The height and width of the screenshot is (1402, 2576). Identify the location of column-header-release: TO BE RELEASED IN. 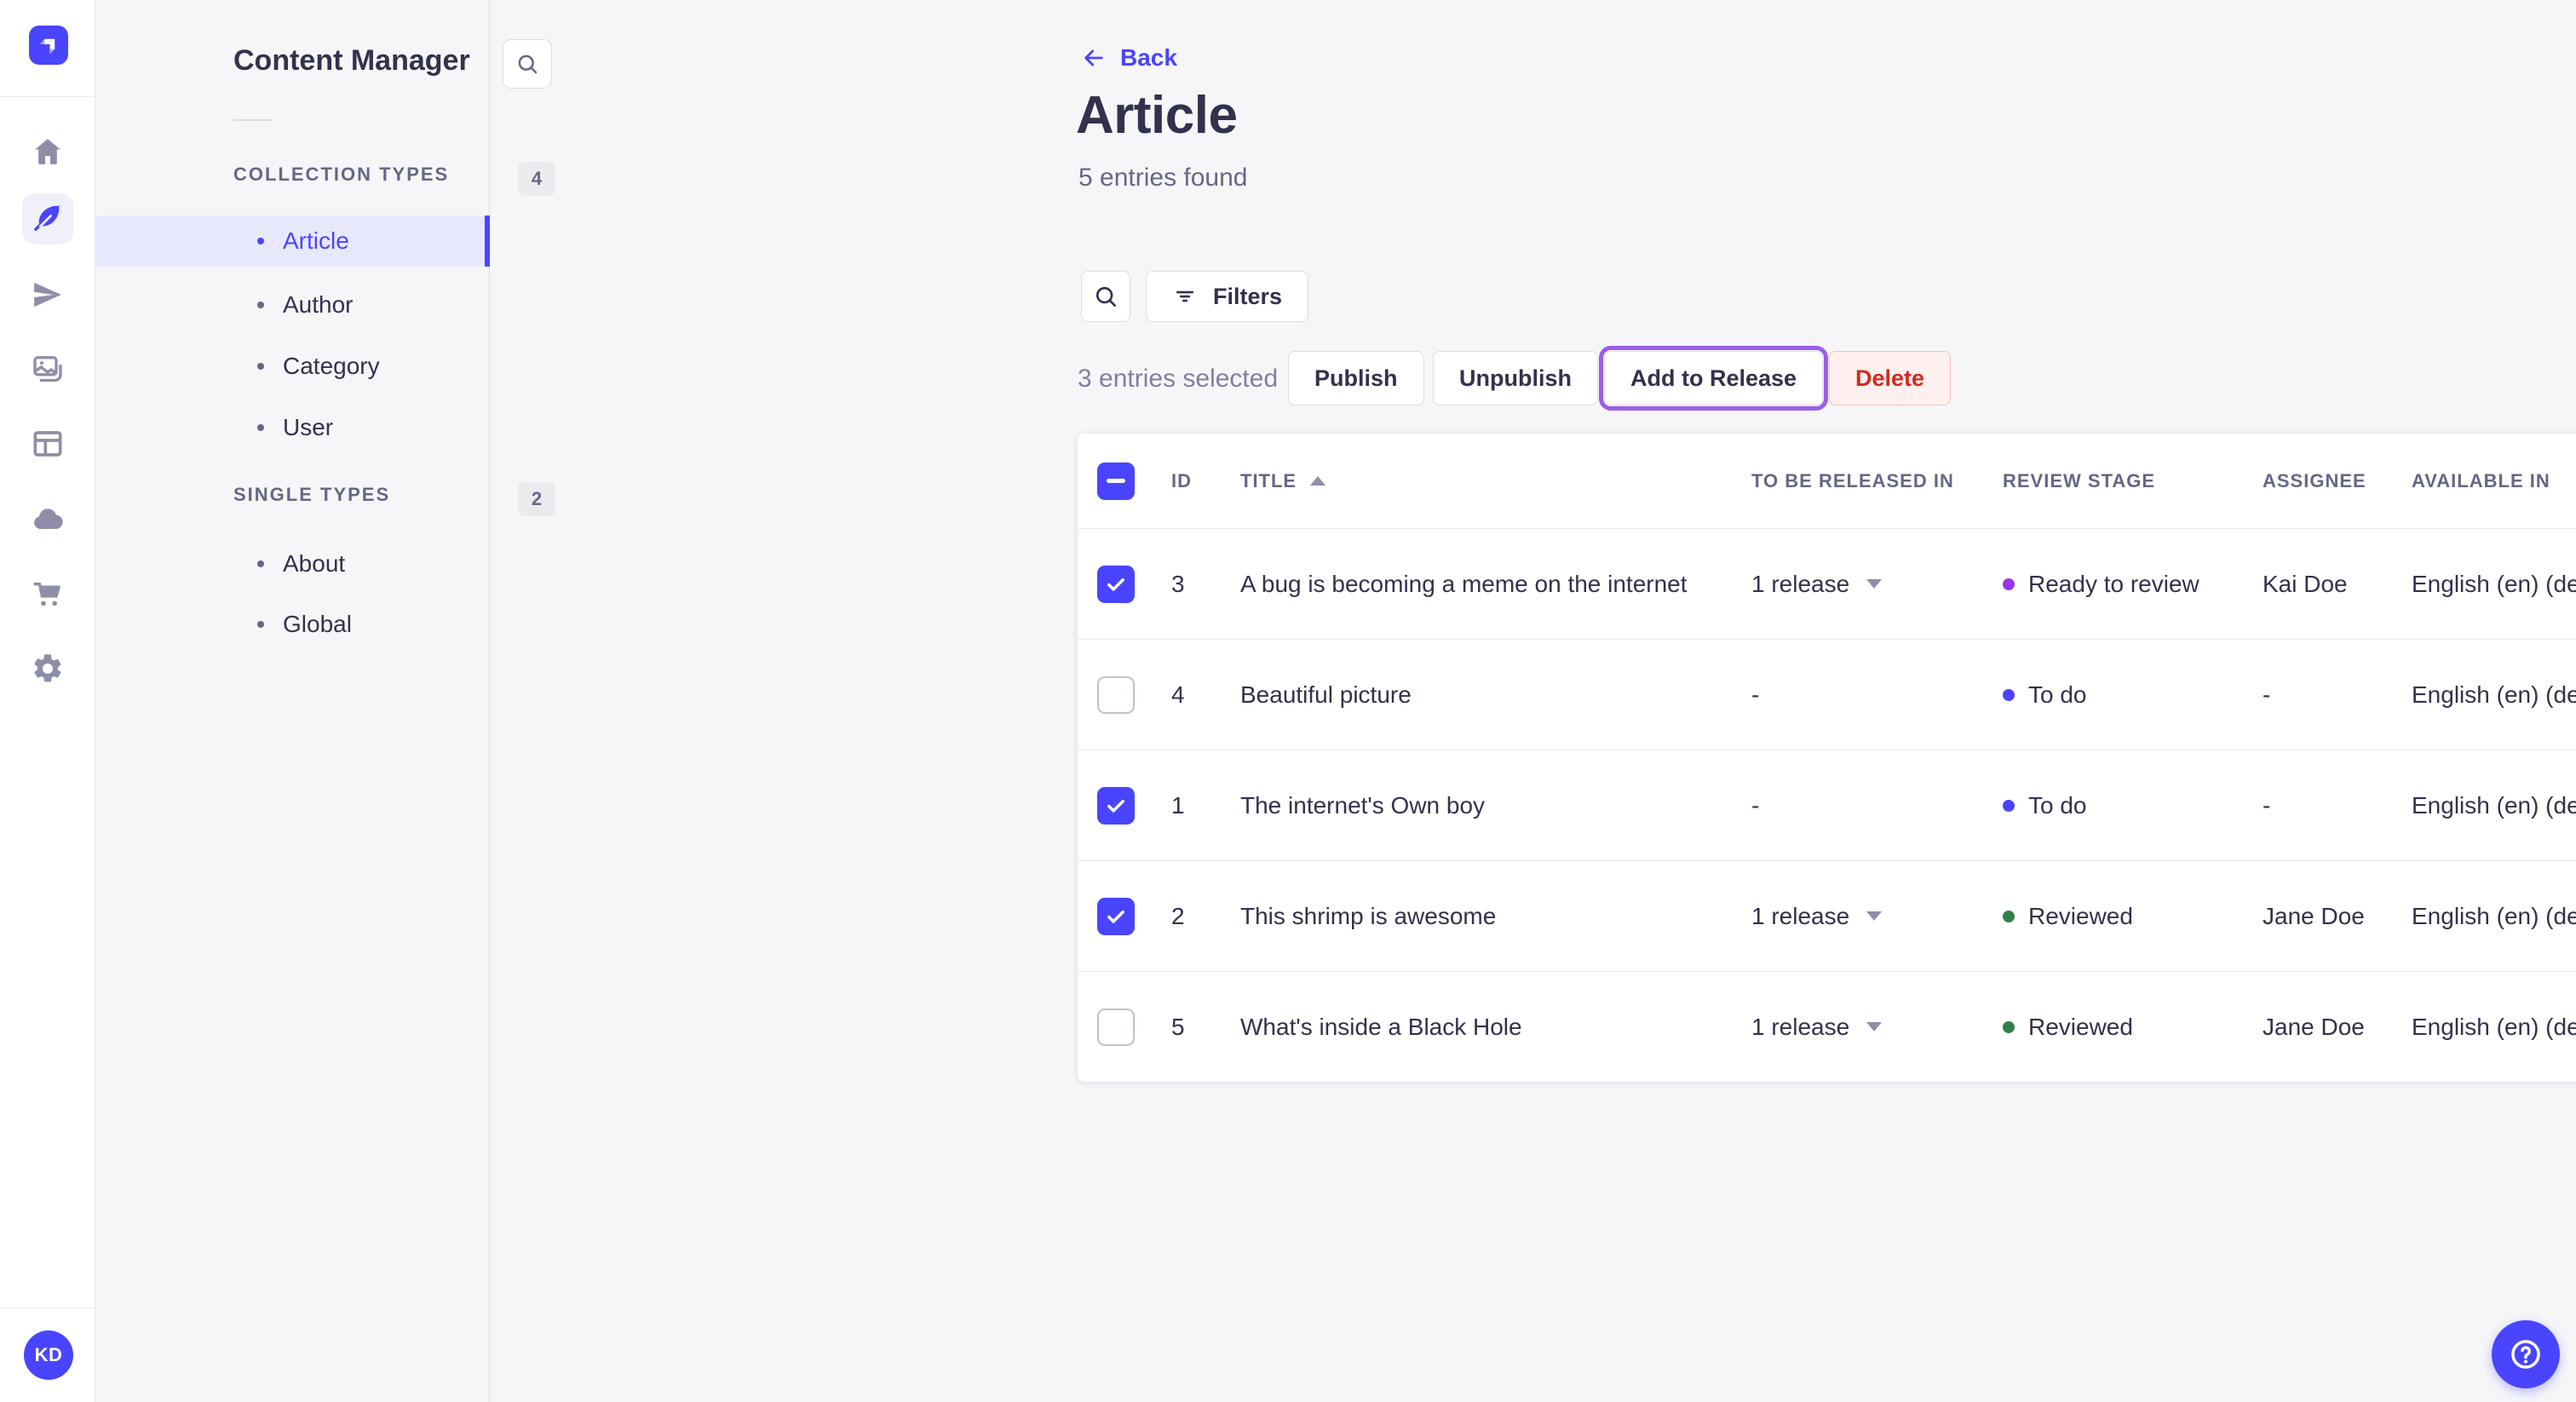
(1853, 480).